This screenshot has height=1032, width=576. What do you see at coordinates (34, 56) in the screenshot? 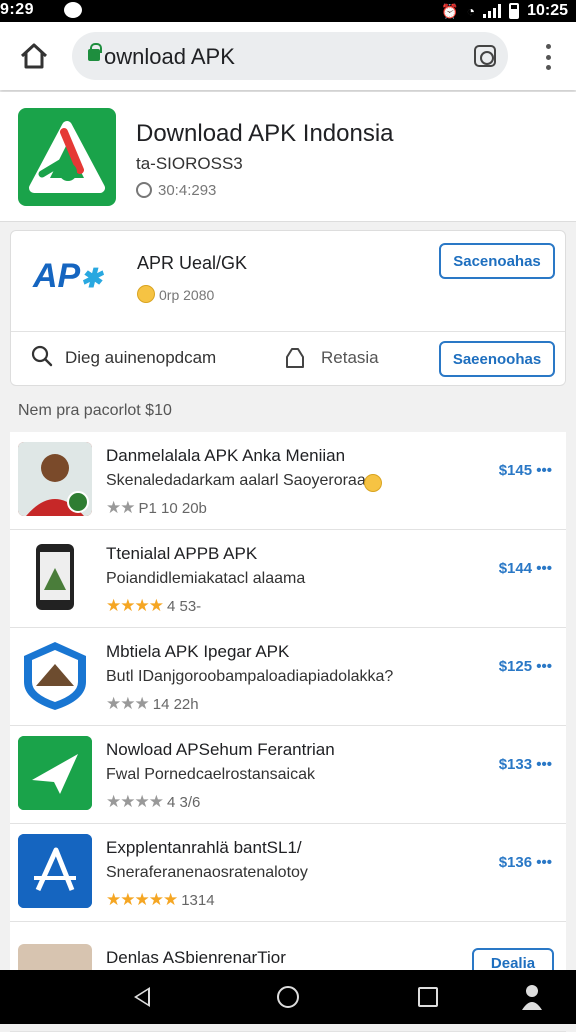
I see `home-icon` at bounding box center [34, 56].